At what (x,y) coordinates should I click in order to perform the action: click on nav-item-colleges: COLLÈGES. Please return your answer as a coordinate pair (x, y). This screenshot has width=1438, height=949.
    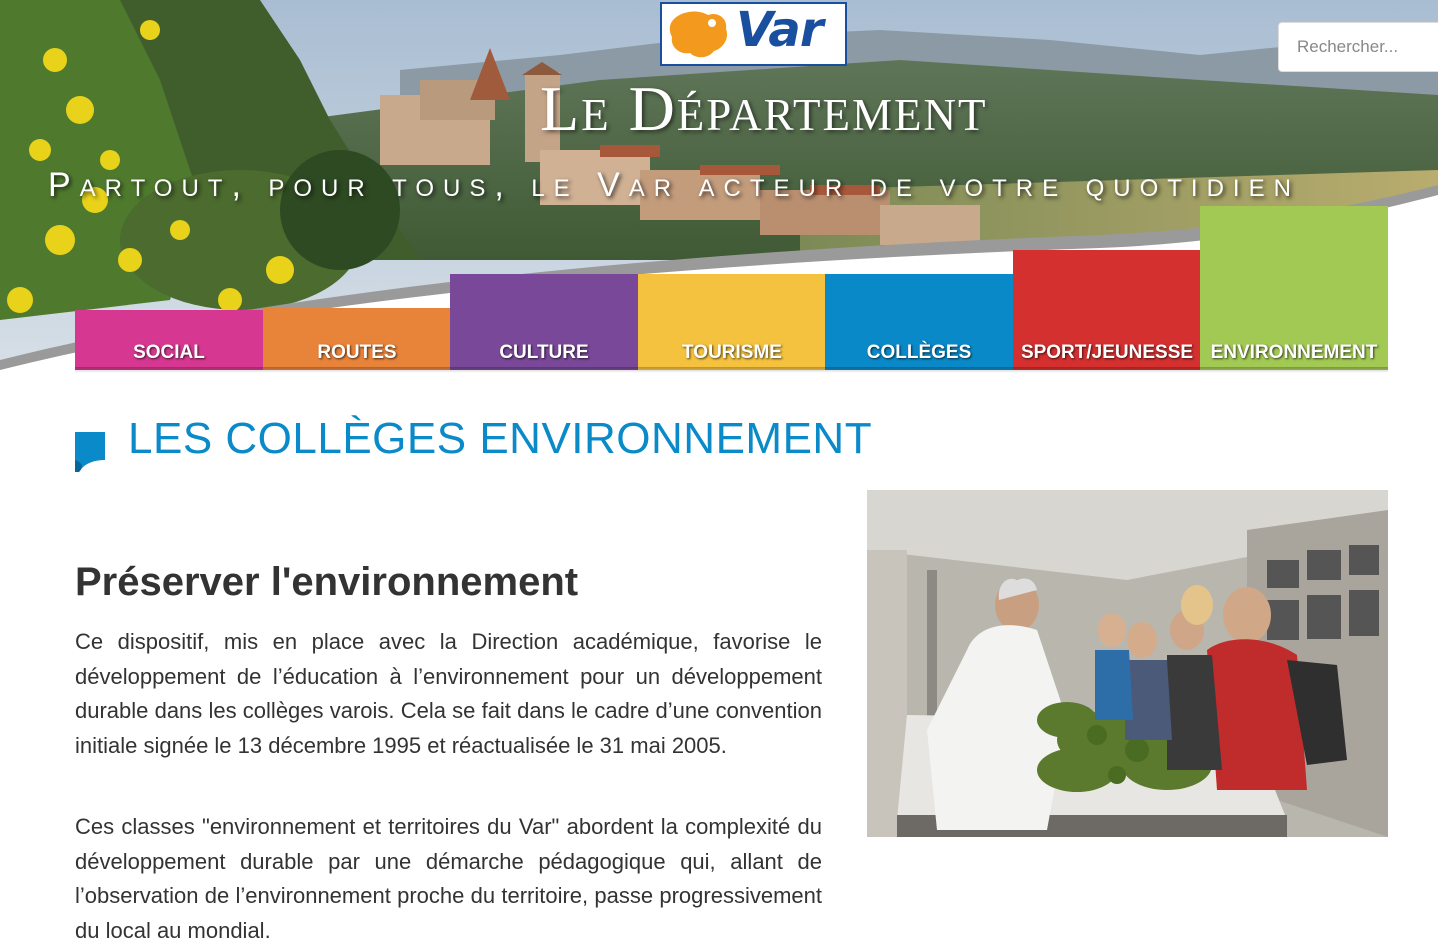
    Looking at the image, I should click on (919, 322).